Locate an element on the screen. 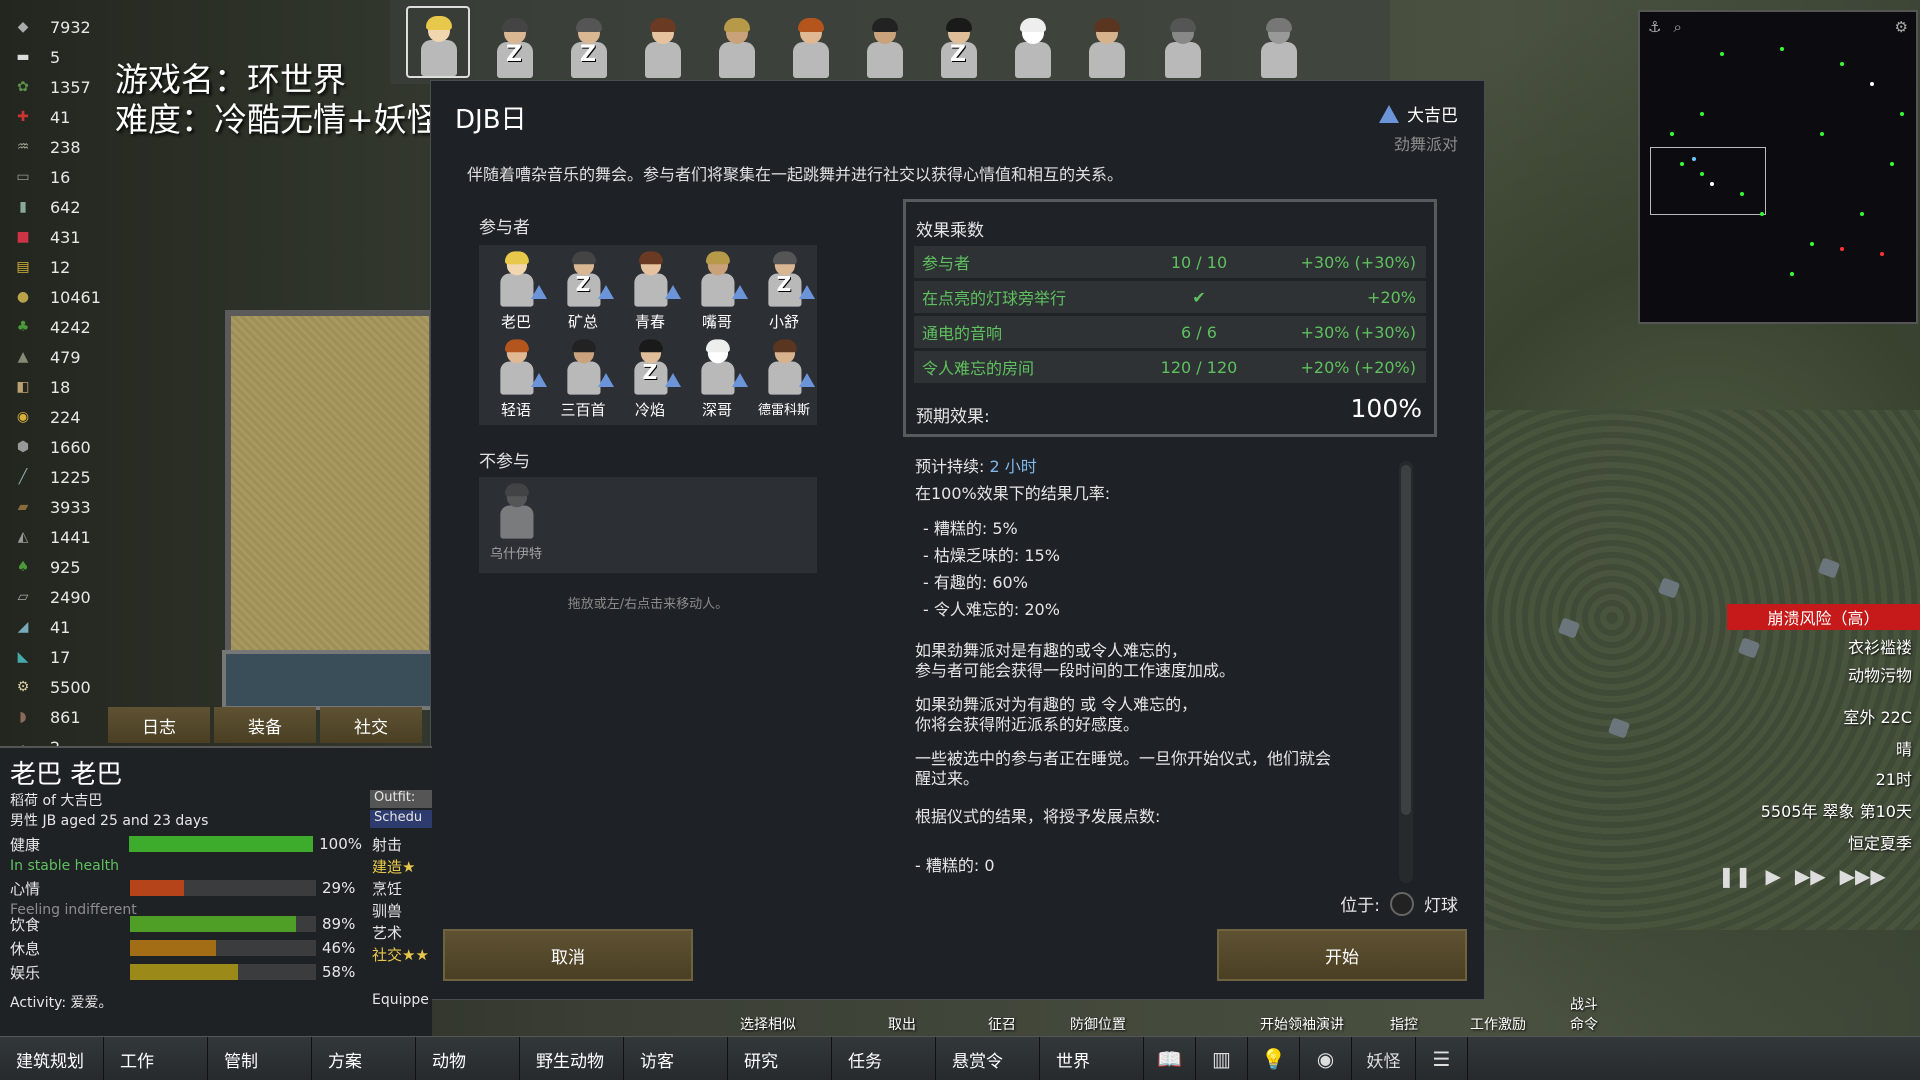 Image resolution: width=1920 pixels, height=1080 pixels. main-tab-6: 访客 is located at coordinates (676, 1058).